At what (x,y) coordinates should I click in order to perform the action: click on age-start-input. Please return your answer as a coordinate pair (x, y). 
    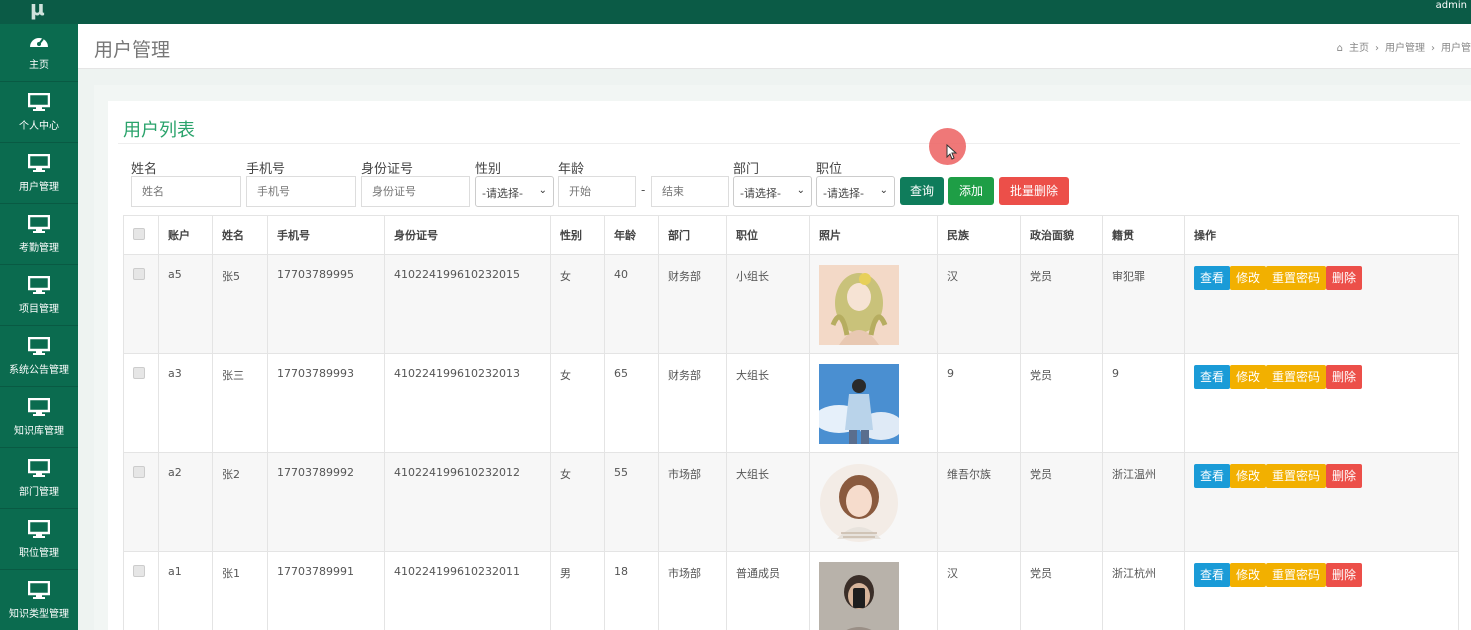
    Looking at the image, I should click on (597, 191).